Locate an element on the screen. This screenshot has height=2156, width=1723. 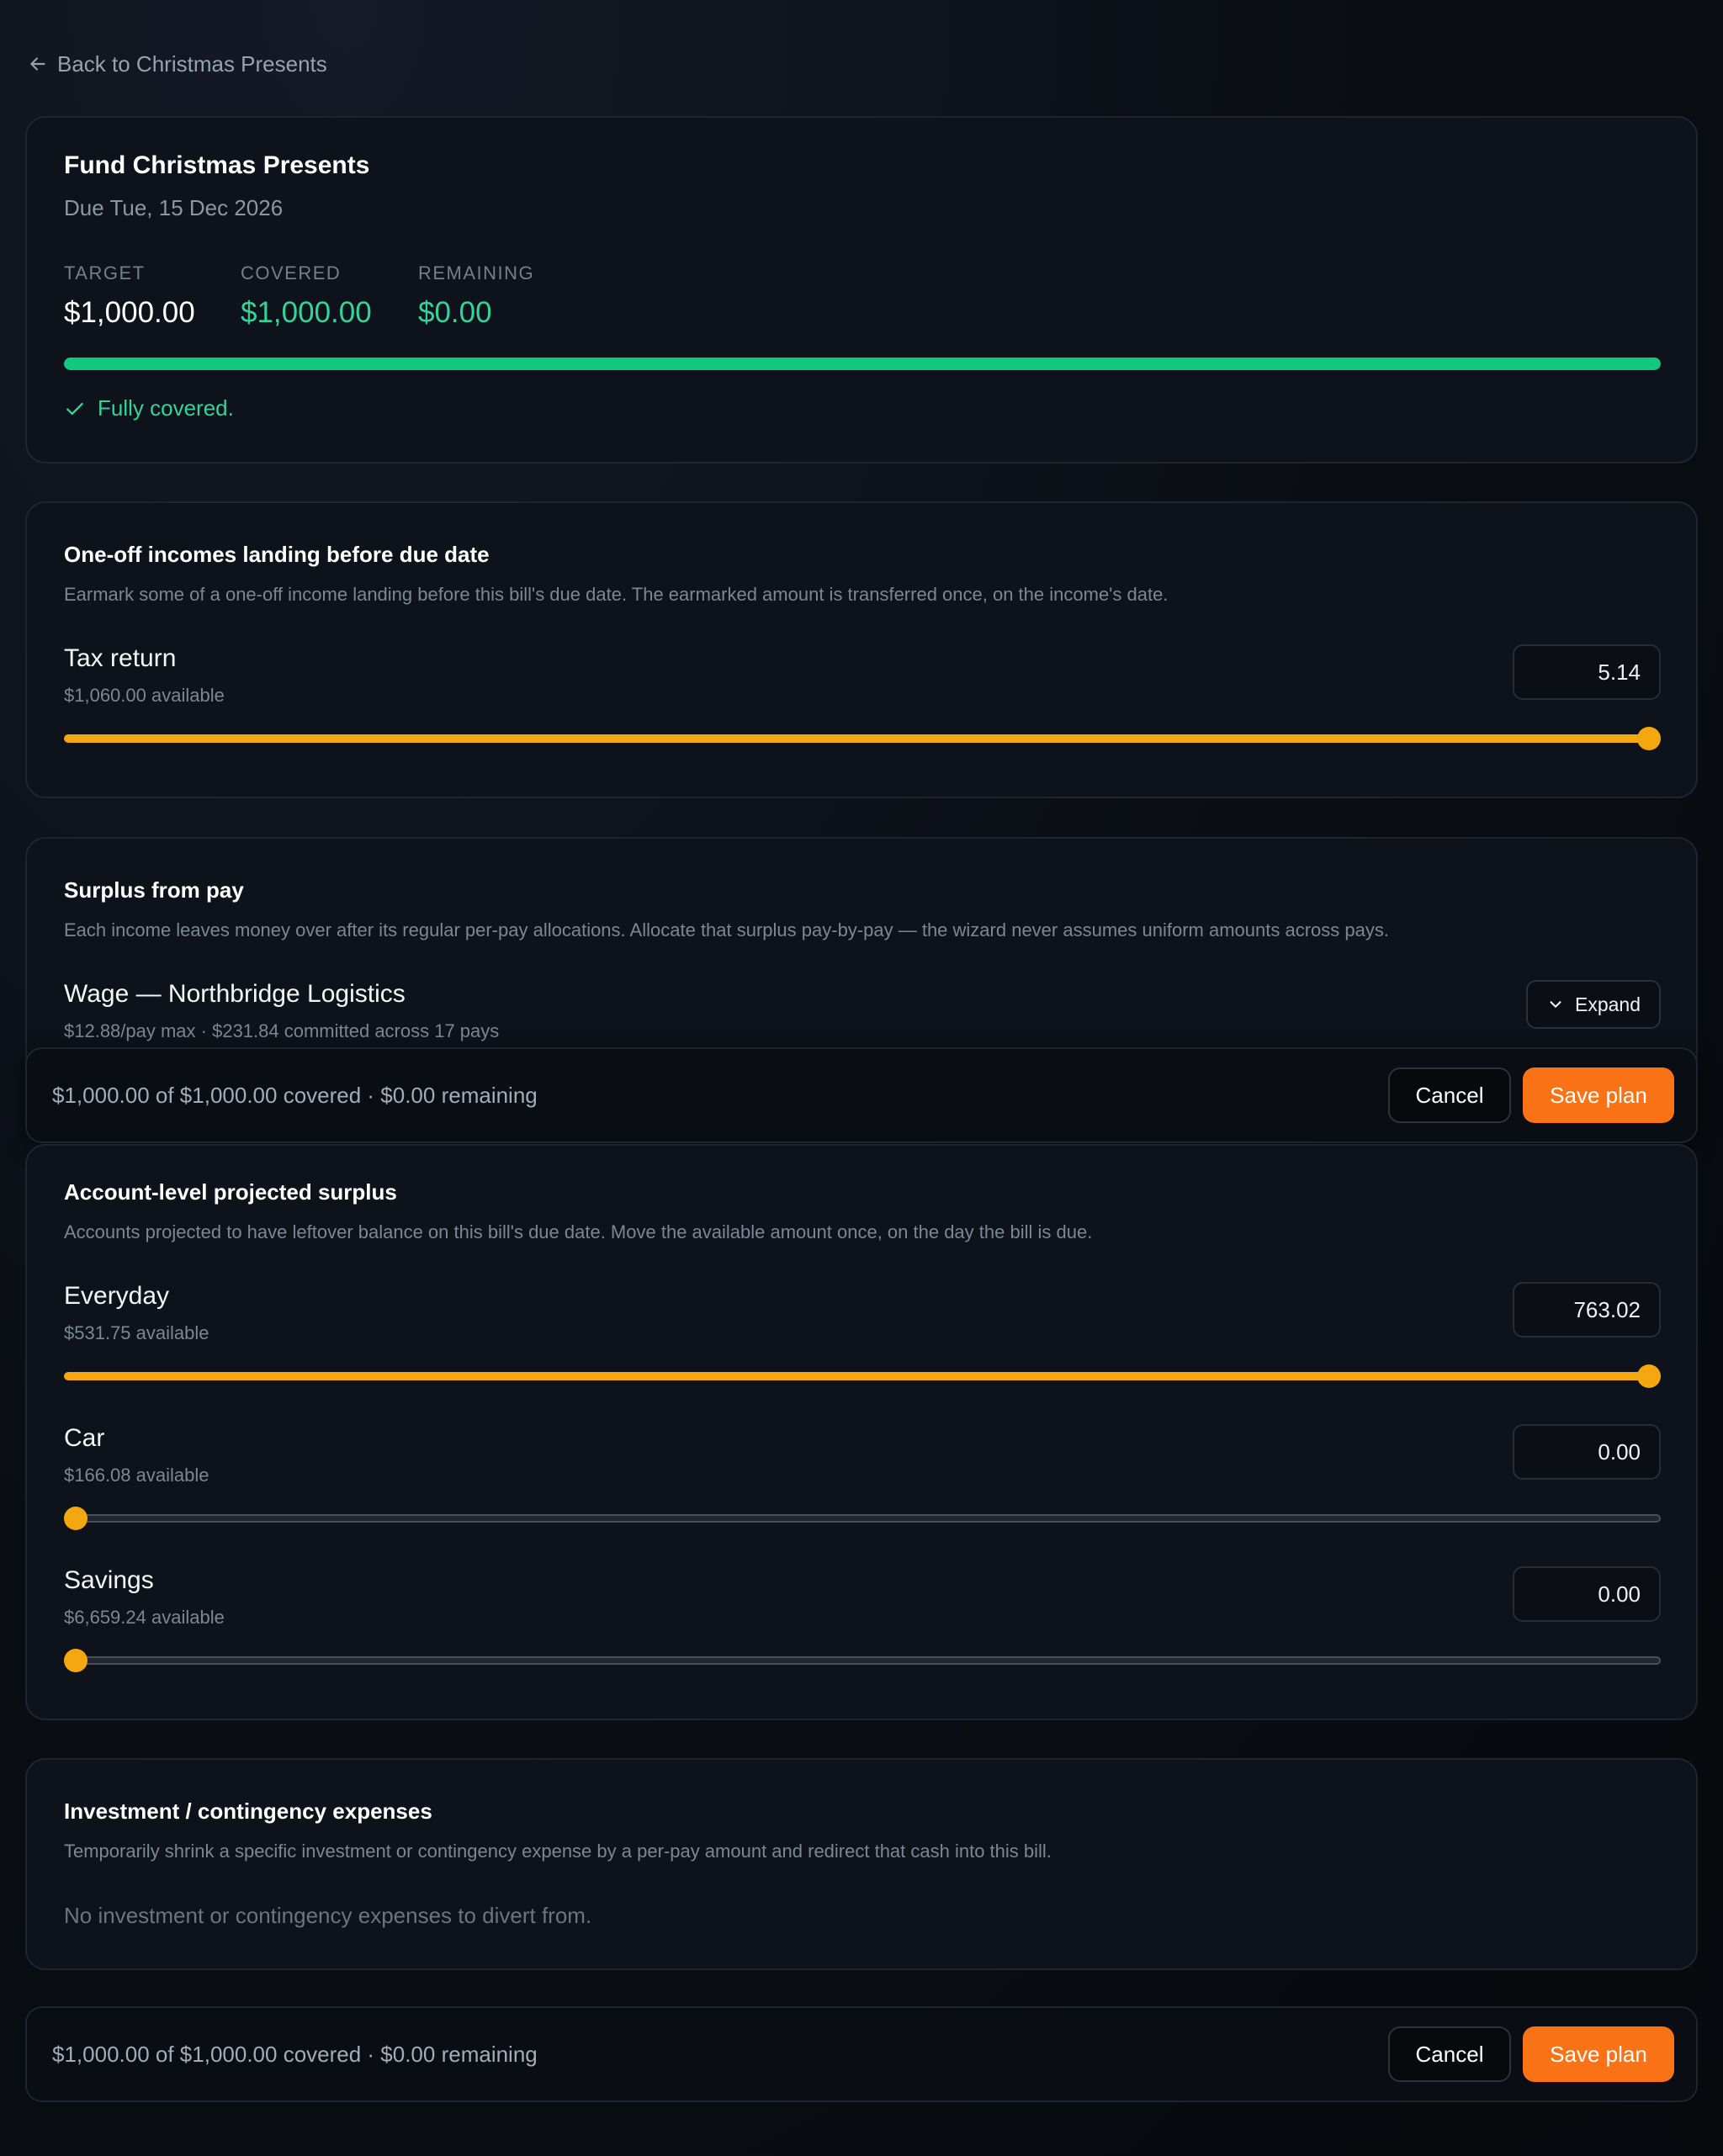
expand-button: Expand is located at coordinates (1593, 1004).